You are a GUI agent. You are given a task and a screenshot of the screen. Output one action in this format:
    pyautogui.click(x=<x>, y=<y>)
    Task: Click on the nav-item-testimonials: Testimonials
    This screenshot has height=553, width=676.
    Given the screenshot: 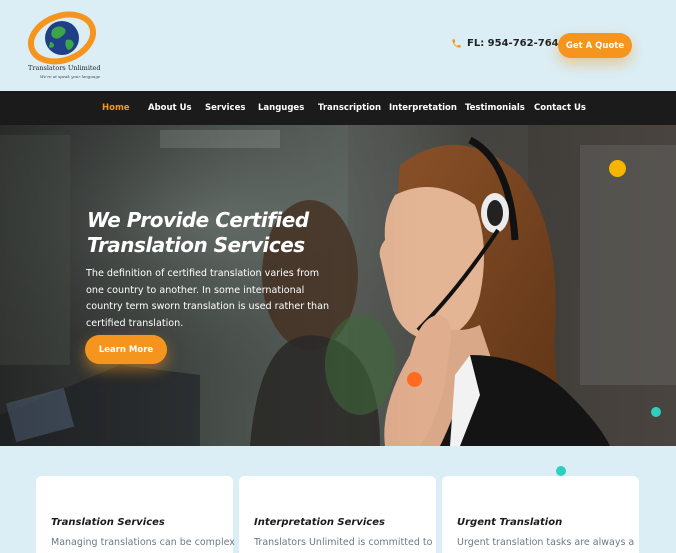 What is the action you would take?
    pyautogui.click(x=495, y=108)
    